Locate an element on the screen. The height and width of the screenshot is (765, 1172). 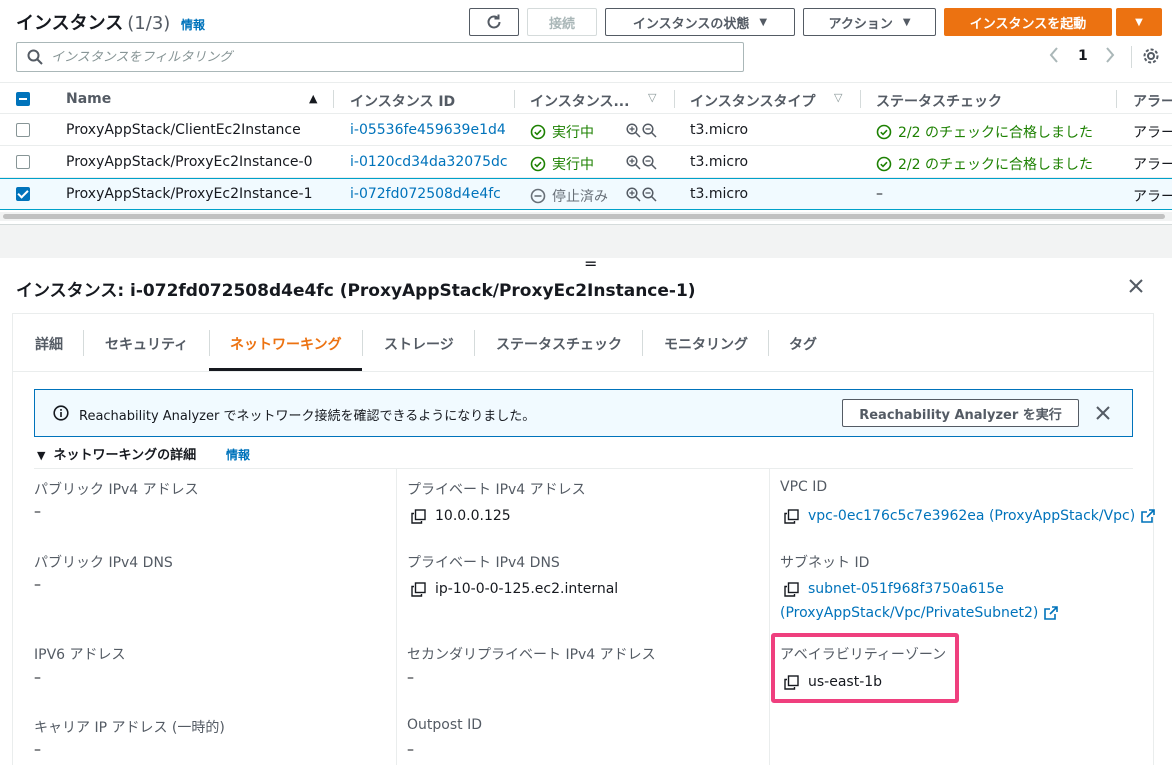
carrier-ip-label: キャリア IP アドレス (一時的) is located at coordinates (129, 728).